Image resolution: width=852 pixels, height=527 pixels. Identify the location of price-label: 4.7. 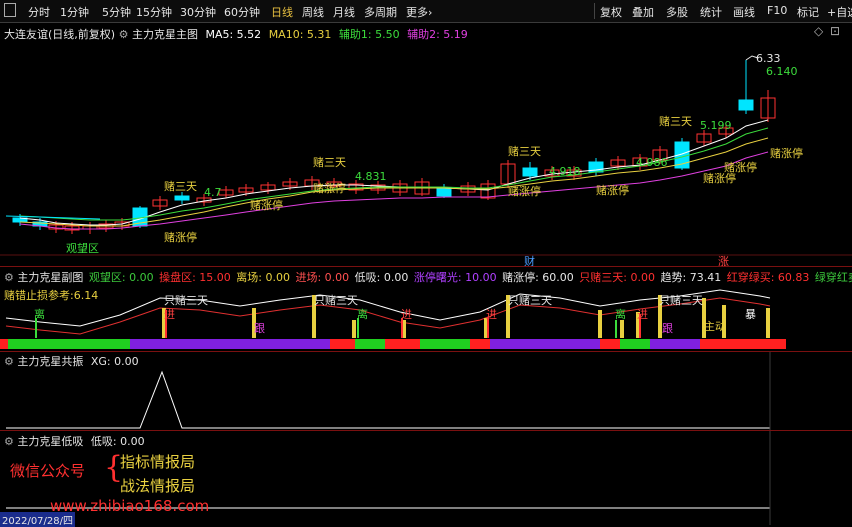
(213, 192).